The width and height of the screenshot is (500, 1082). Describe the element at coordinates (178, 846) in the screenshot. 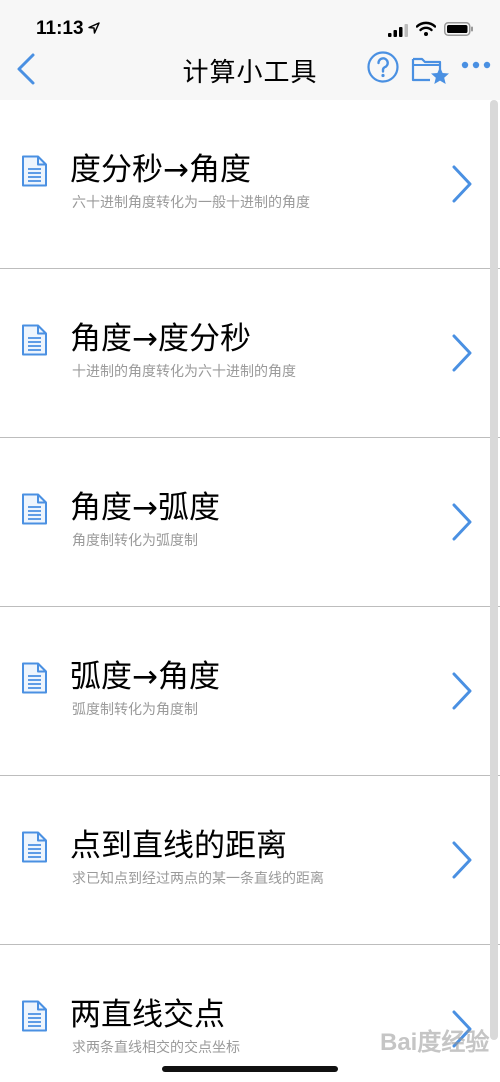

I see `list-item-title: 点到直线的距离` at that location.